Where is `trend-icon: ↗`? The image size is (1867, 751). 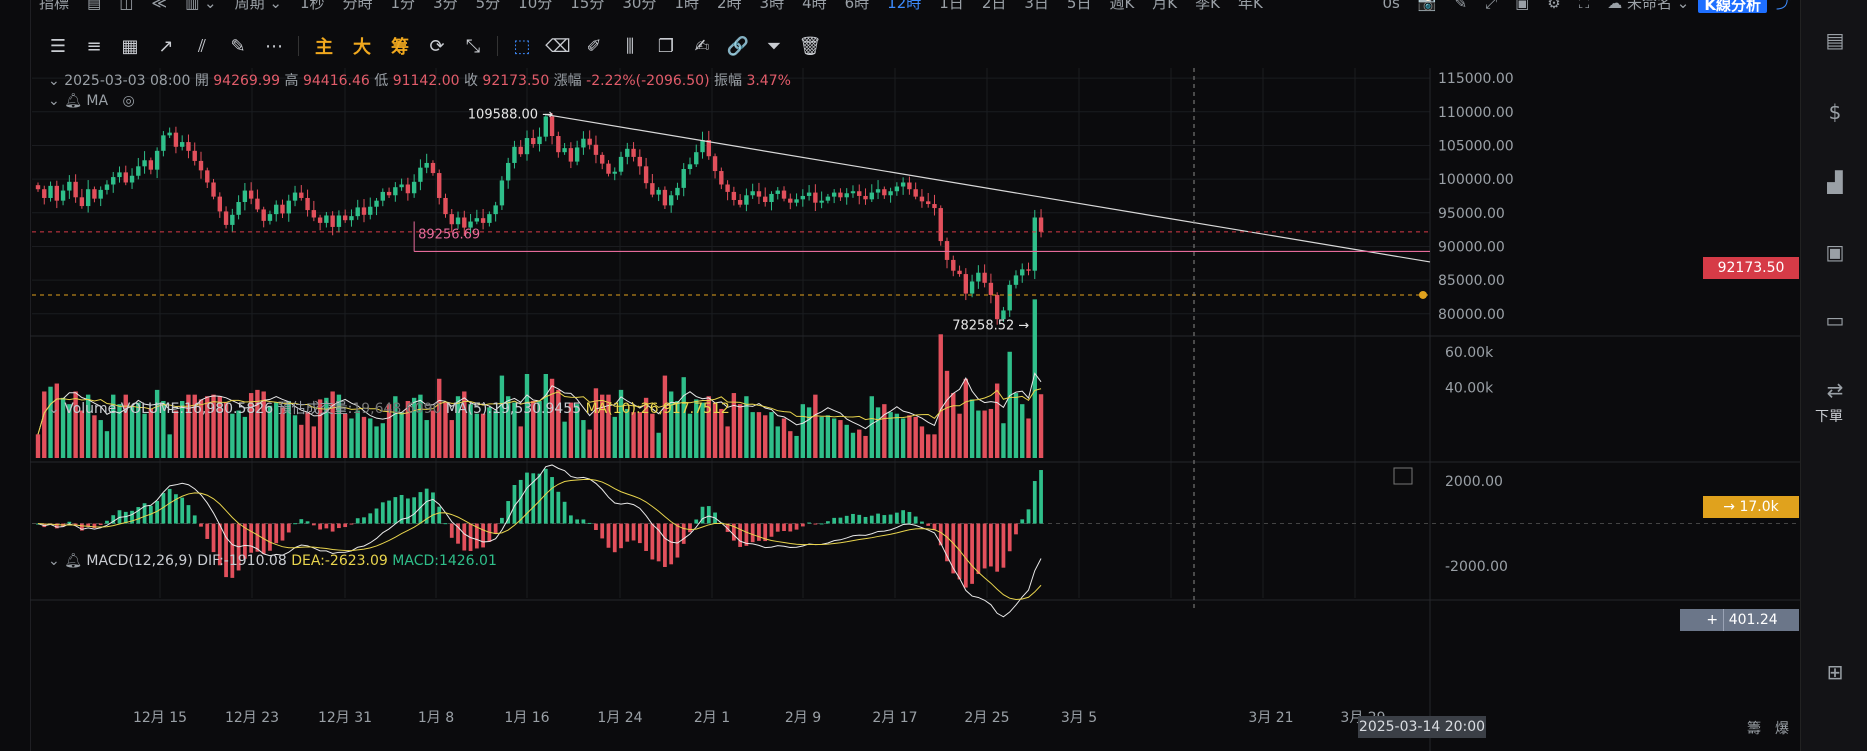 trend-icon: ↗ is located at coordinates (166, 46).